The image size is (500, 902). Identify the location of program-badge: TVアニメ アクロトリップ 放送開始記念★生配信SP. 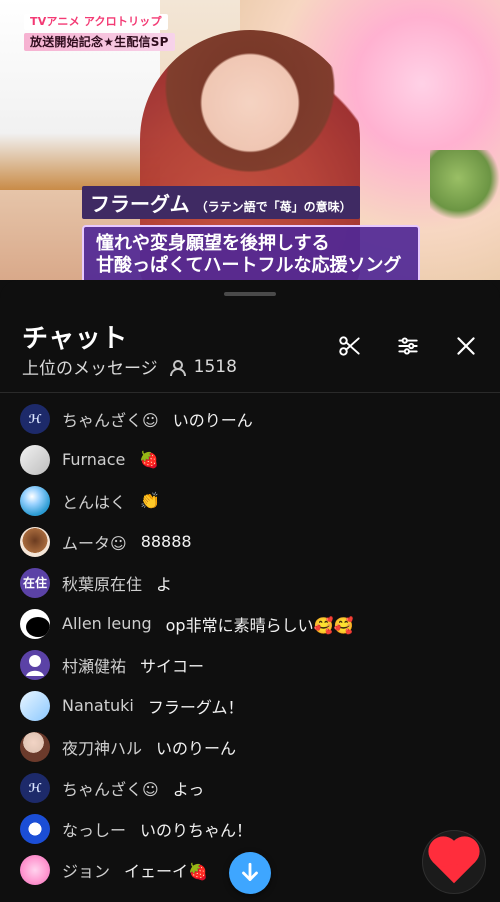
(99, 32).